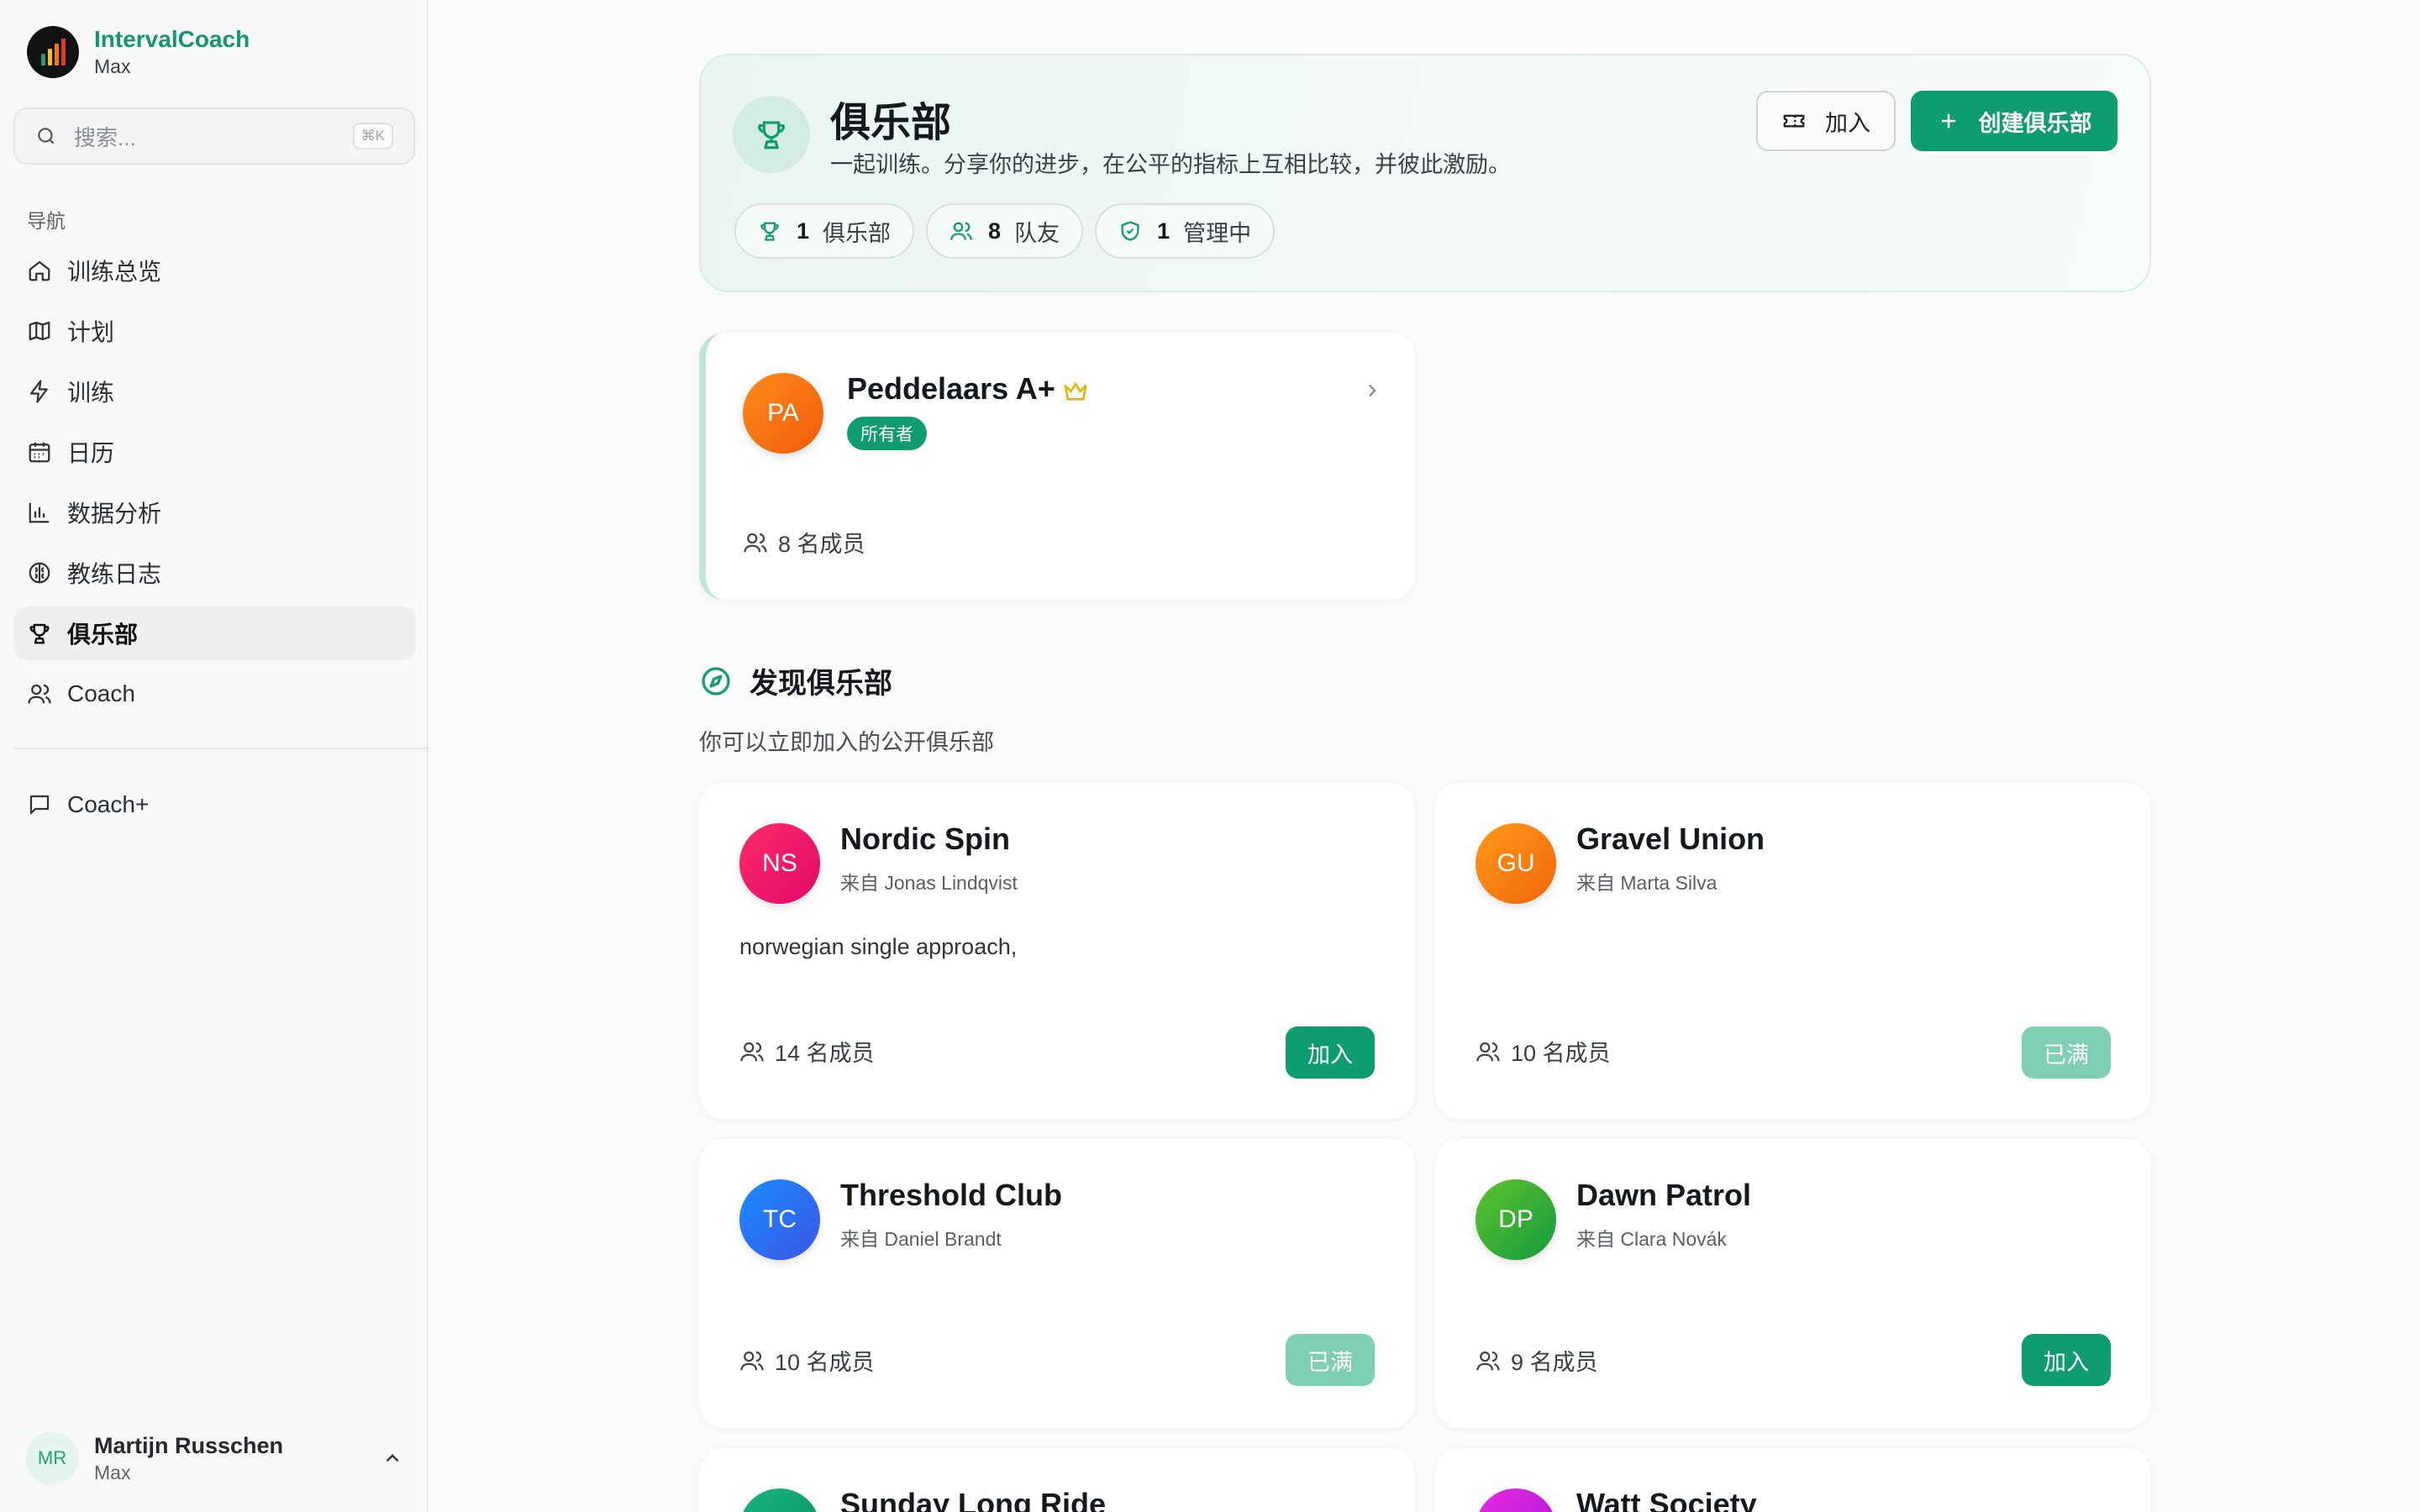 The image size is (2420, 1512). I want to click on stat-clubs: 1 俱乐部, so click(825, 231).